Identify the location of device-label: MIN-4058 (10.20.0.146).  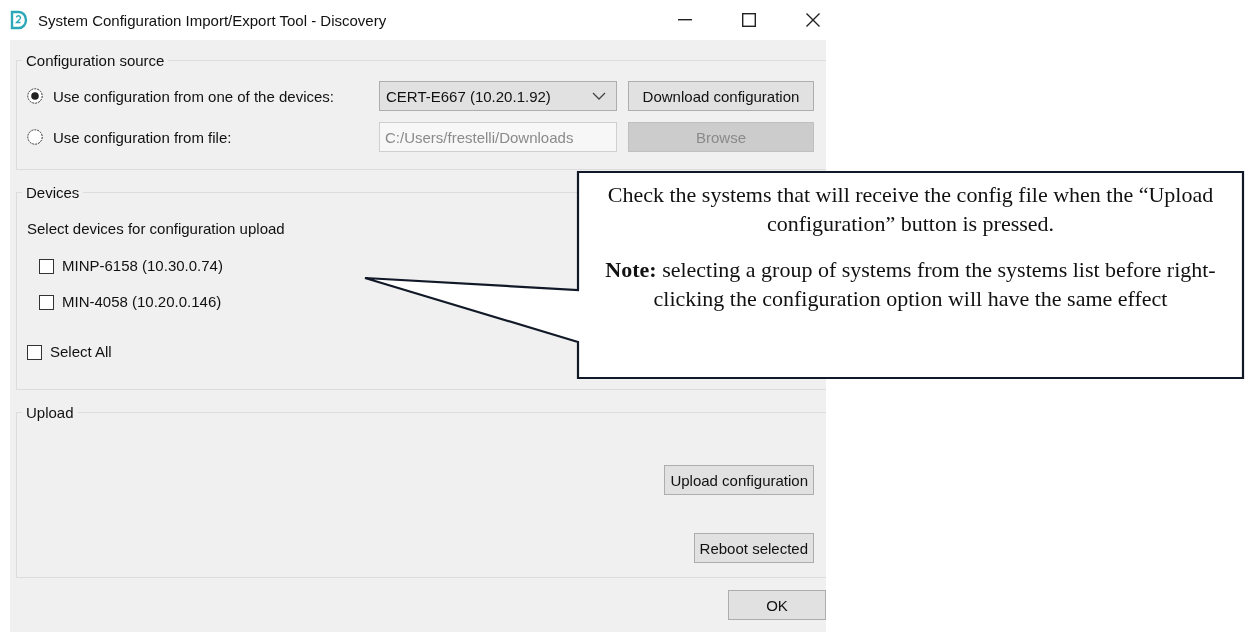
(142, 302).